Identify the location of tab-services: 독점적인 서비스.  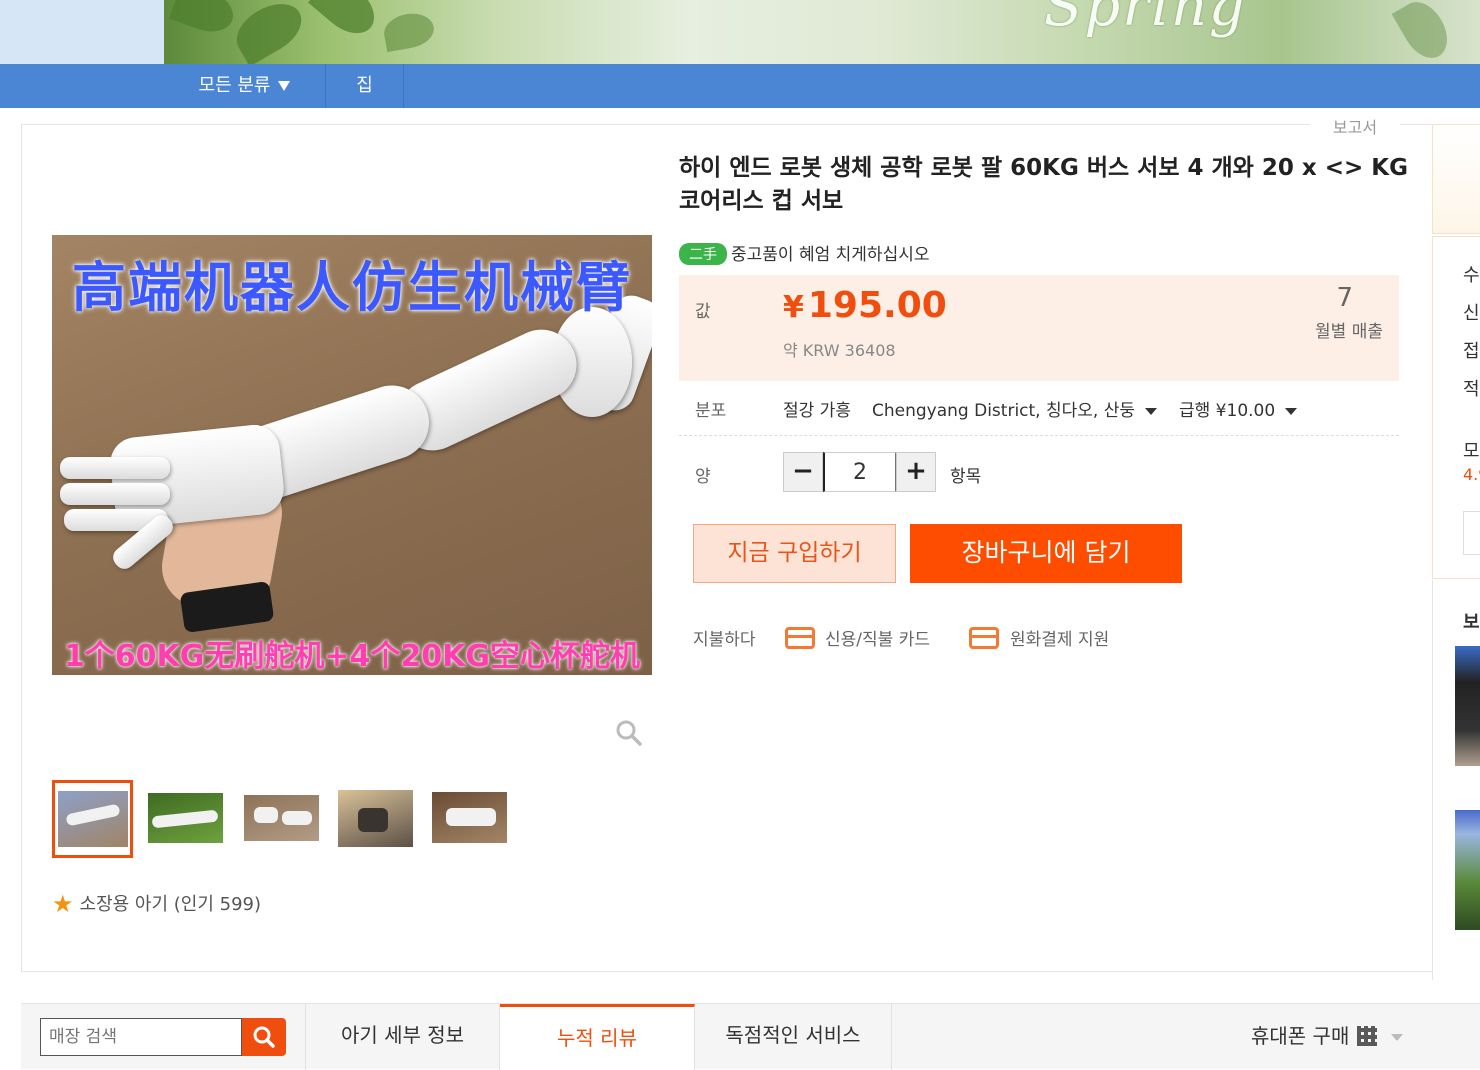
(793, 1037).